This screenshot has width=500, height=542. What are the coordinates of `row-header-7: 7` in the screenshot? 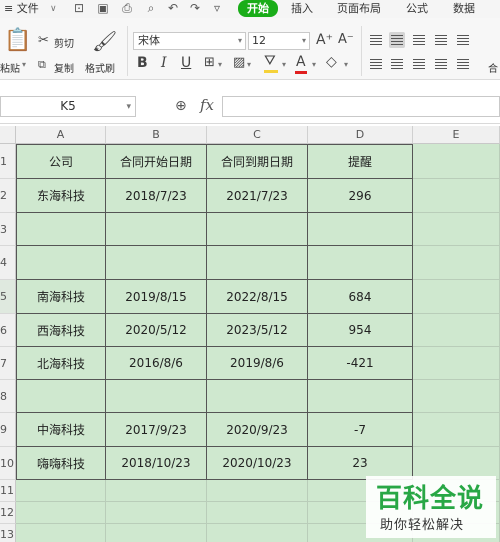 It's located at (8, 363).